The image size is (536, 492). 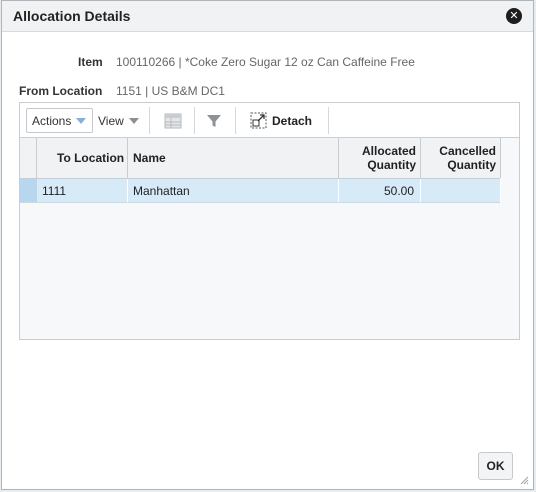 I want to click on cell-to-location: 1111, so click(x=82, y=190).